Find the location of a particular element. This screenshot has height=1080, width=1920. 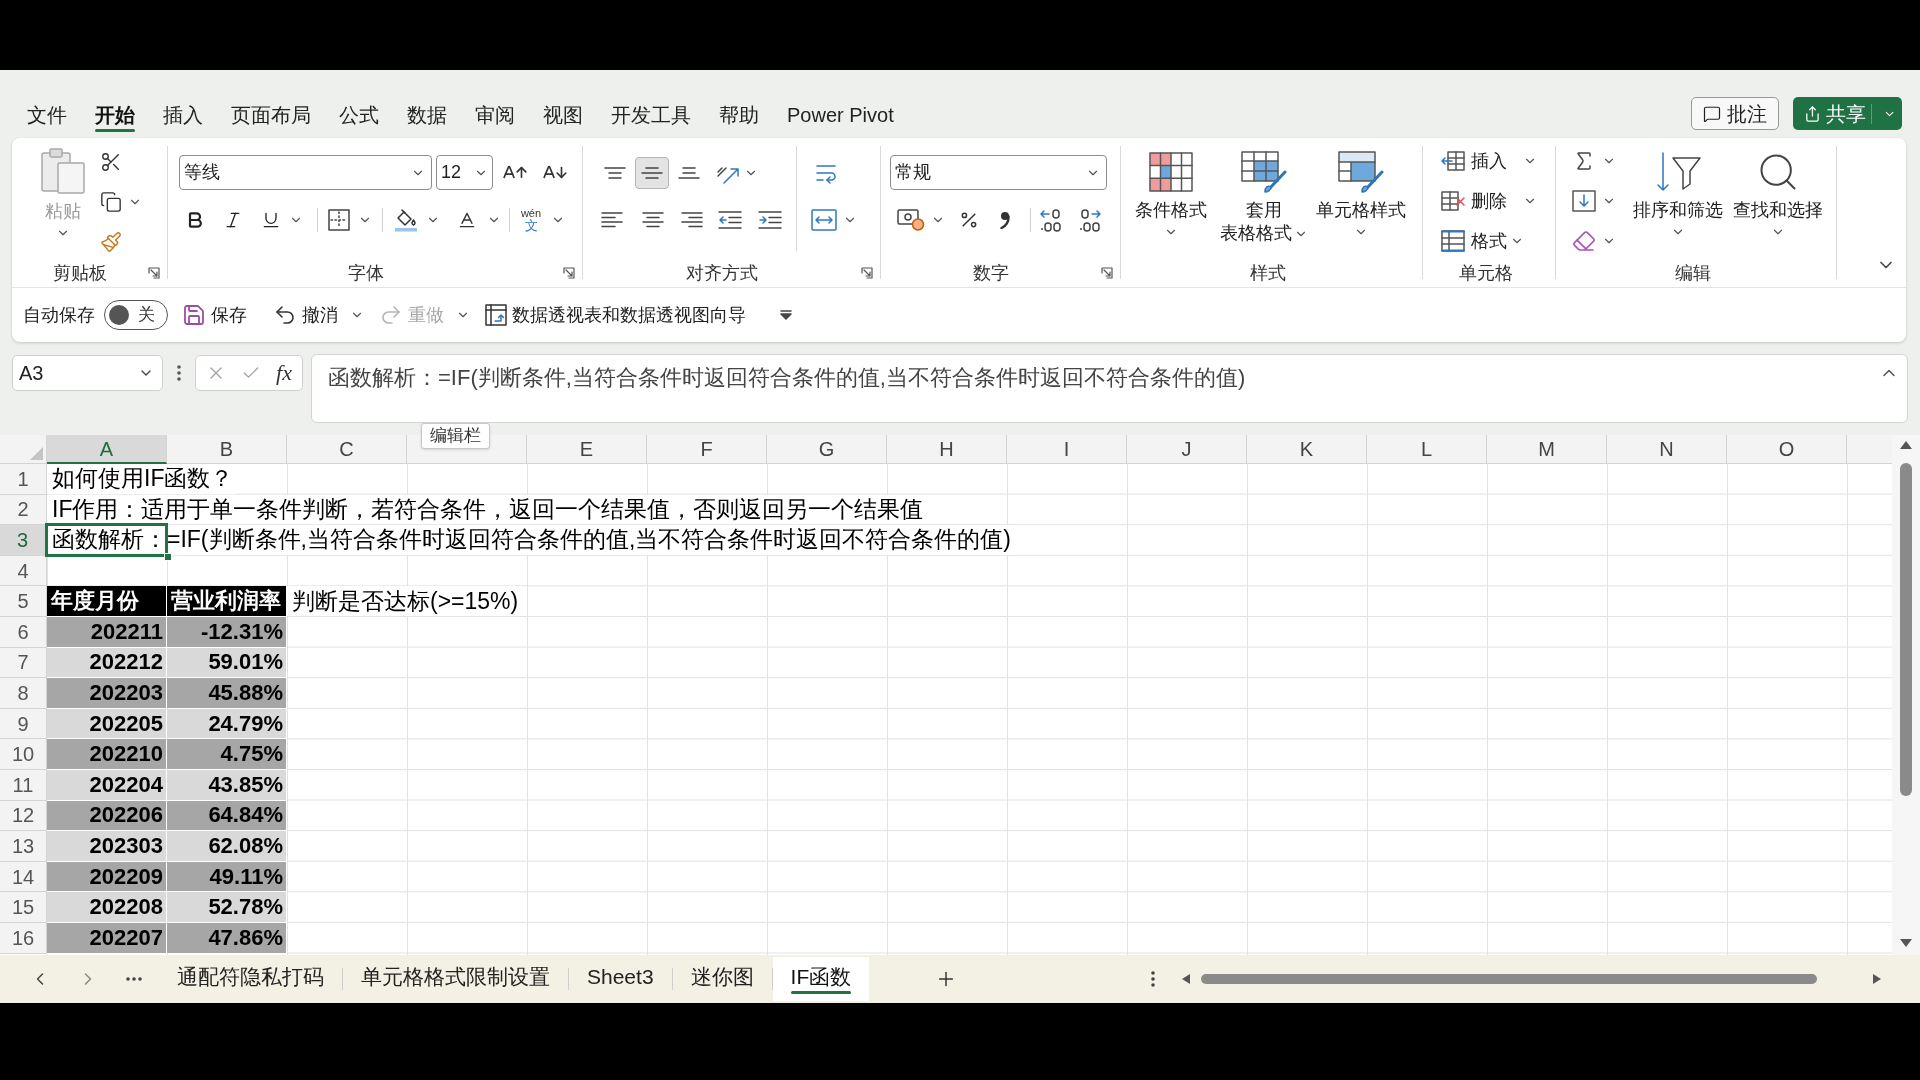

menu-tab: 审阅 is located at coordinates (495, 117).